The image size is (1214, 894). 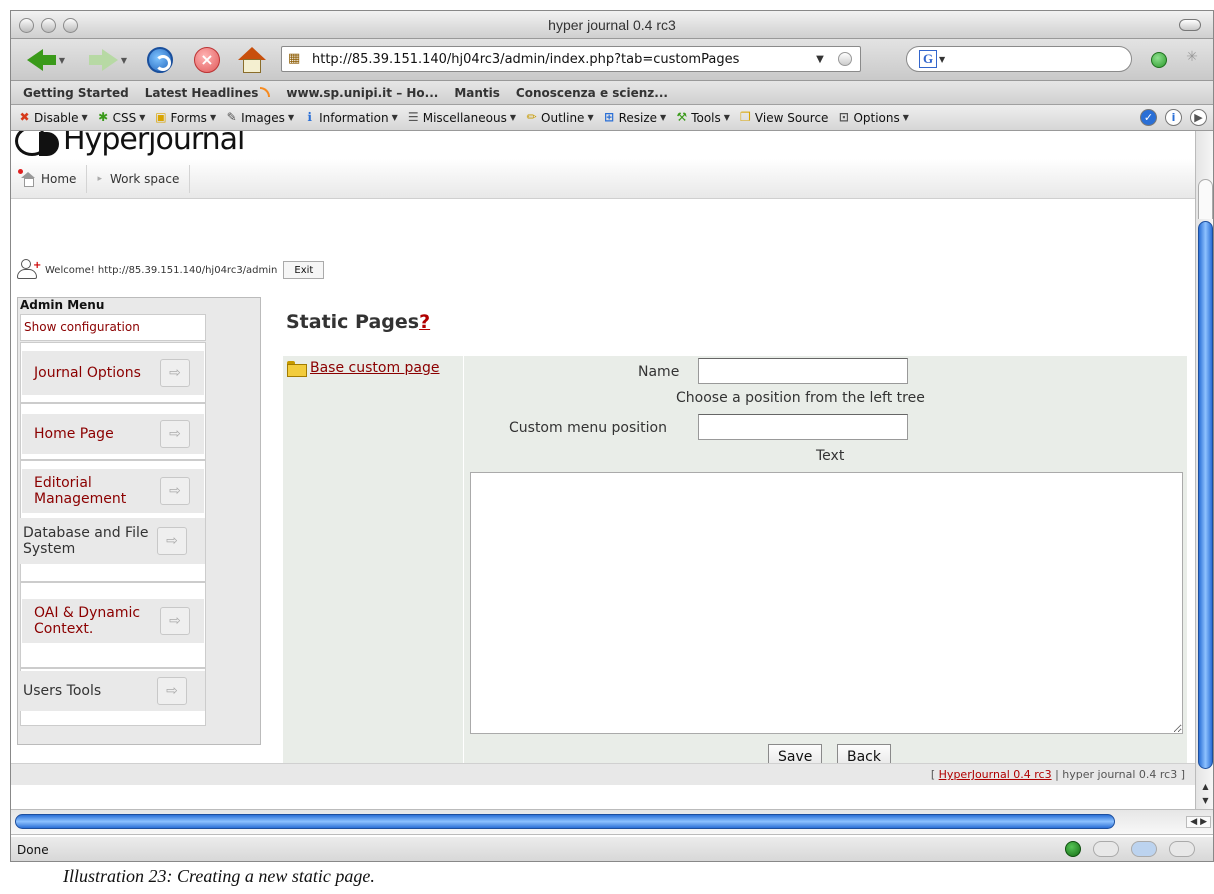 I want to click on css-icon: ✱, so click(x=103, y=117).